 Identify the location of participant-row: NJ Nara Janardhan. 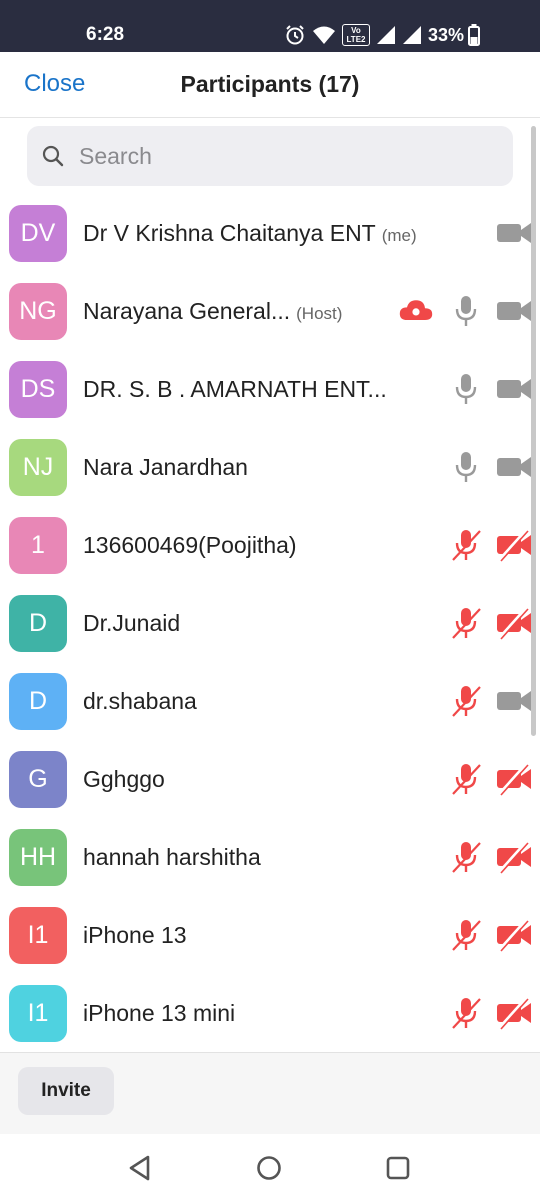
(270, 467).